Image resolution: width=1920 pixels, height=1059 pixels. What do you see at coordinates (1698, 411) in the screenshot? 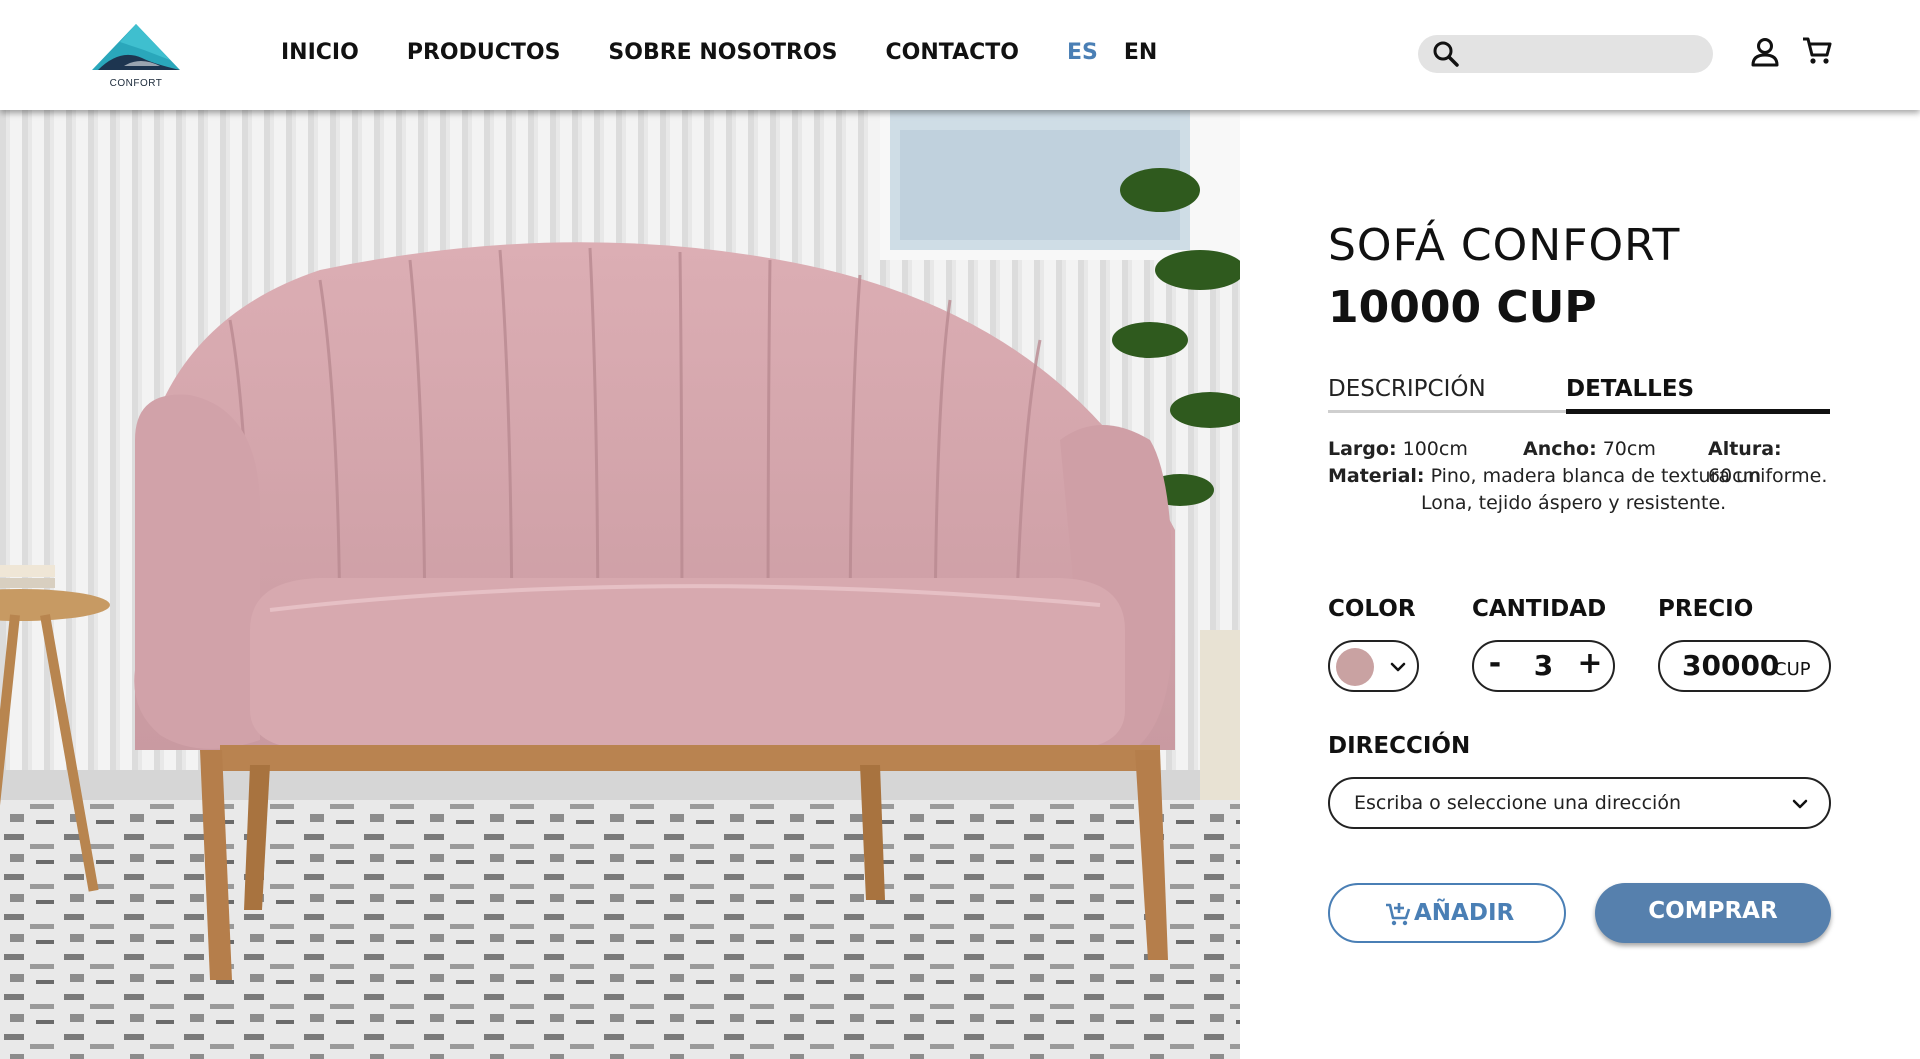
I see `active-tab-indicator` at bounding box center [1698, 411].